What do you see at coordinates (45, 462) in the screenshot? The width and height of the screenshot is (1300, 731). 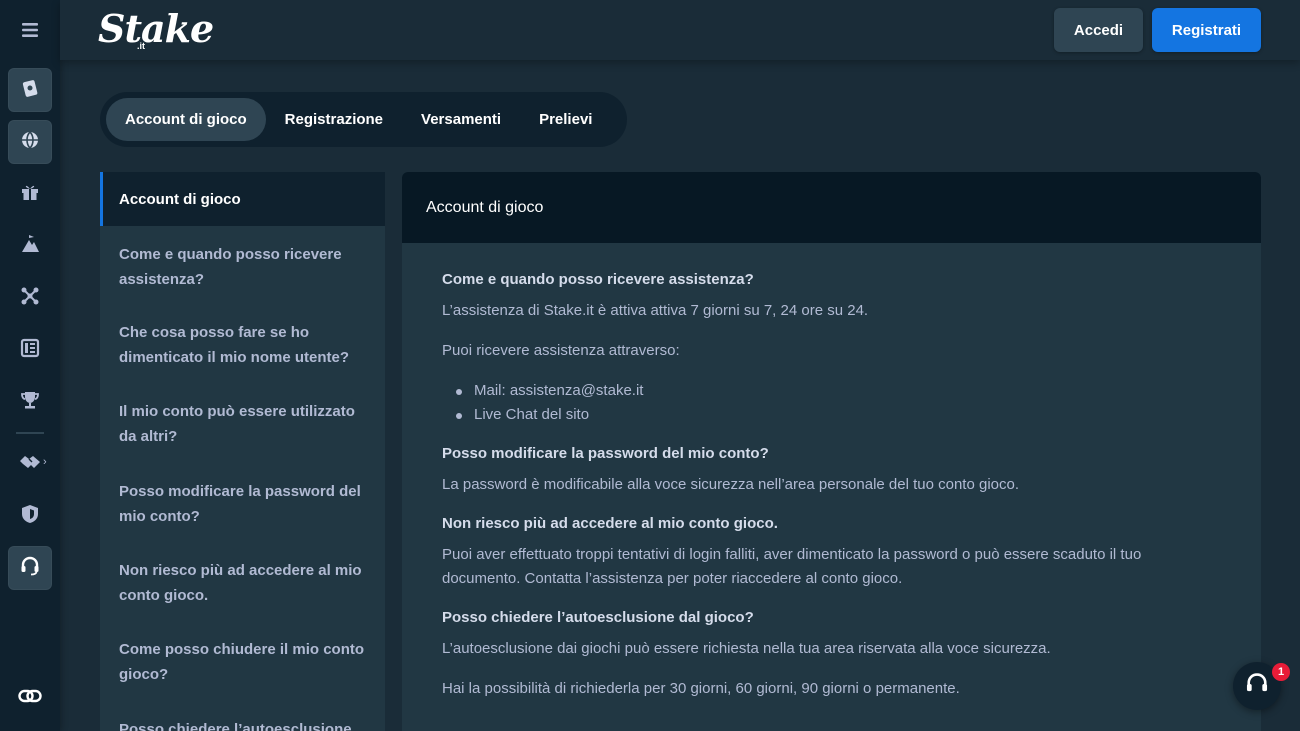 I see `chevron-right-icon: ›` at bounding box center [45, 462].